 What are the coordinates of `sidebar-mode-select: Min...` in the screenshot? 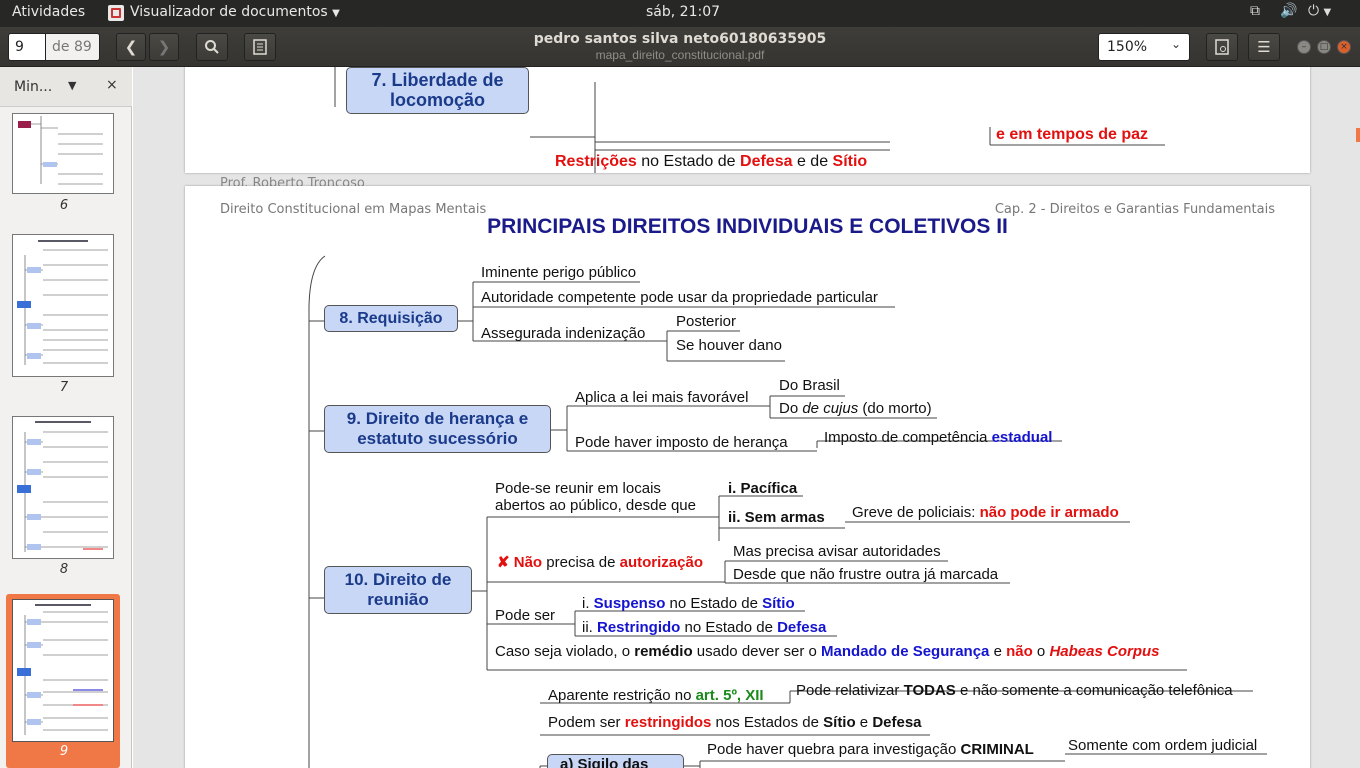 It's located at (33, 87).